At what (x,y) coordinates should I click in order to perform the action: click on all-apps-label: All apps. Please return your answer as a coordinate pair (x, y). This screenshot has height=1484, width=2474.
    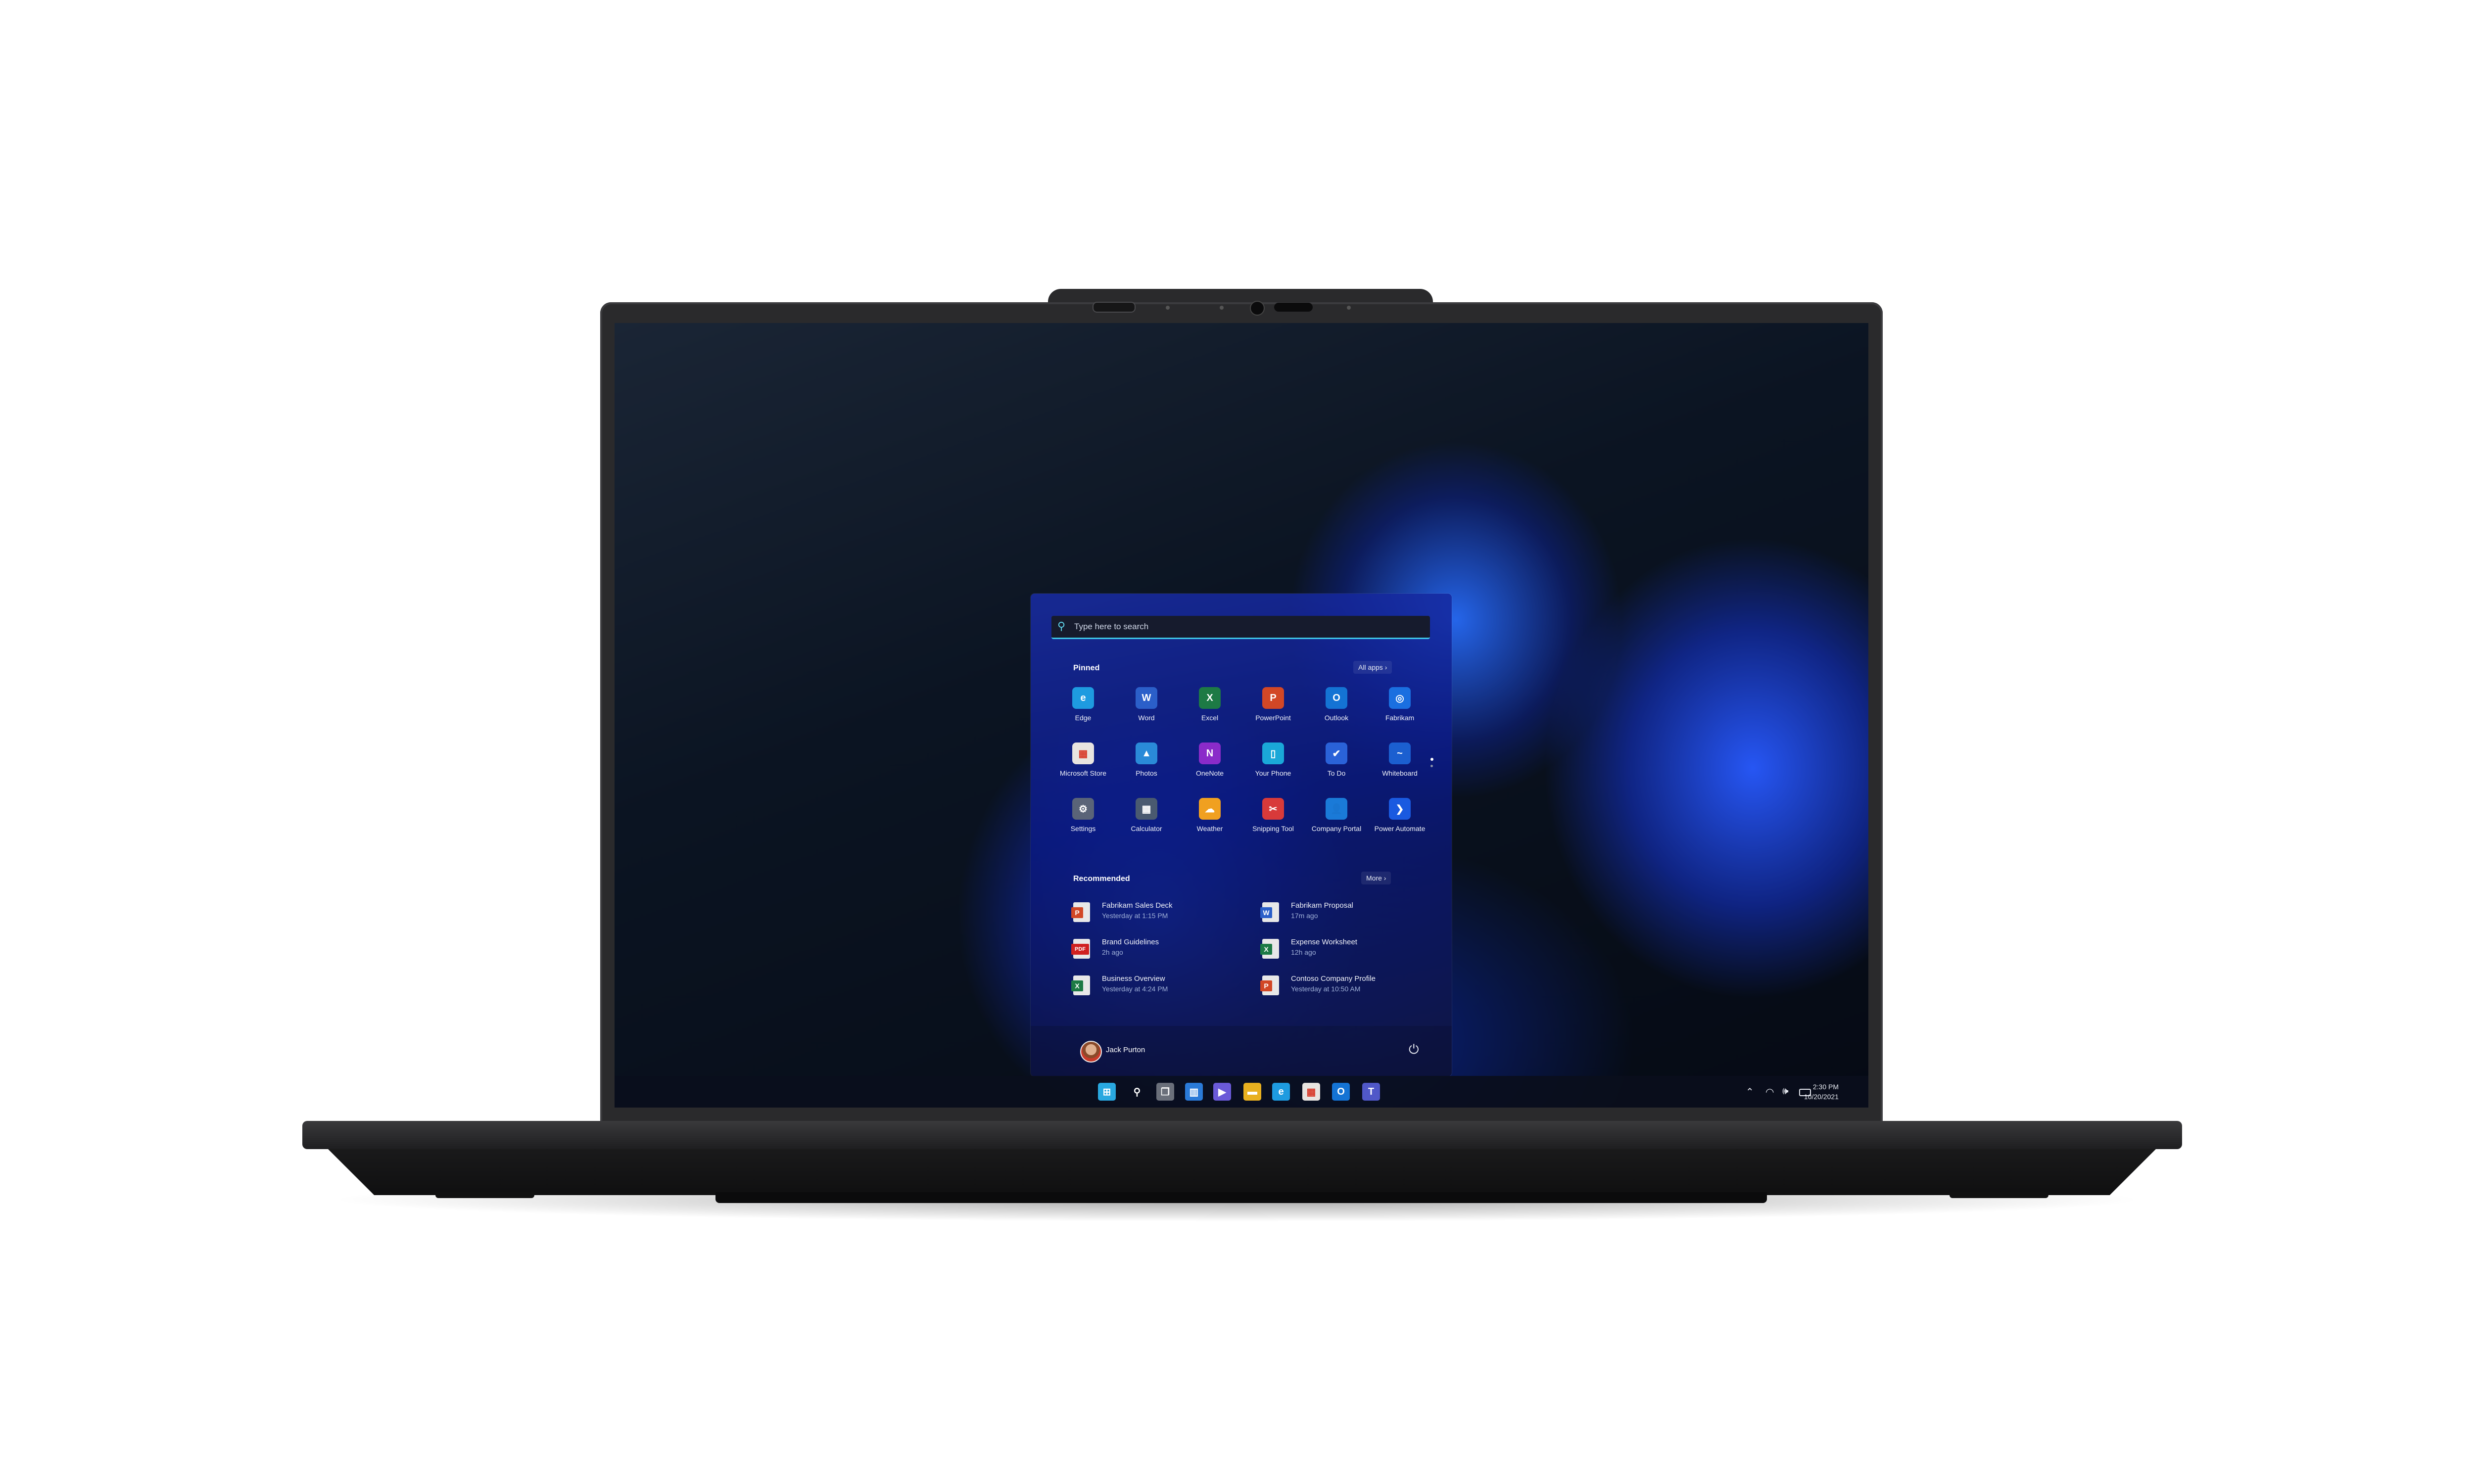
    Looking at the image, I should click on (1371, 667).